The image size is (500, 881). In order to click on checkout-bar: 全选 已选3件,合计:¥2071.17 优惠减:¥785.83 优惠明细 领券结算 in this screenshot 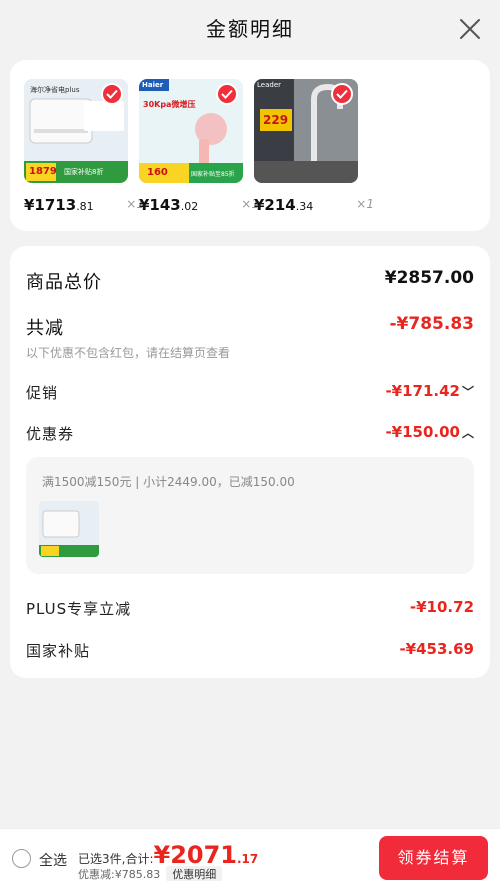, I will do `click(250, 854)`.